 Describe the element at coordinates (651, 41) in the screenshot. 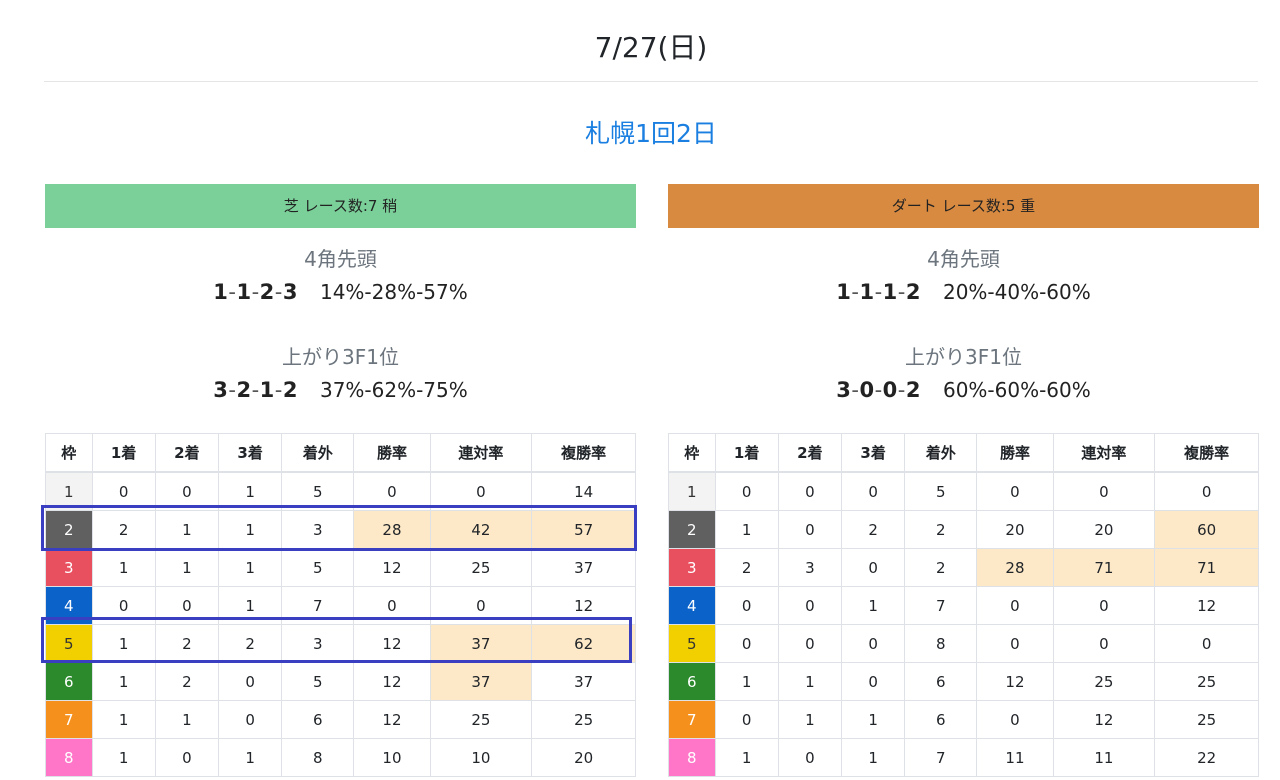

I see `date-title: 7/27(日)` at that location.